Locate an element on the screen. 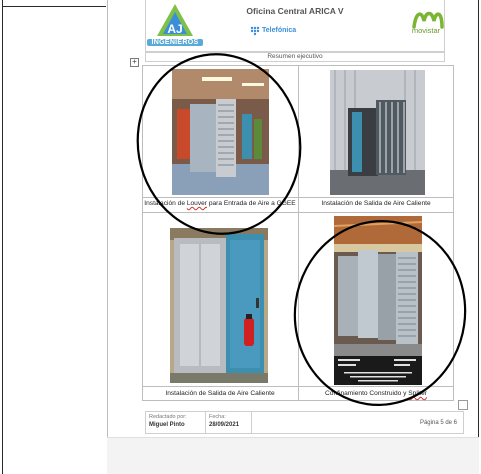  footer-author: Miguel Pinto is located at coordinates (167, 425).